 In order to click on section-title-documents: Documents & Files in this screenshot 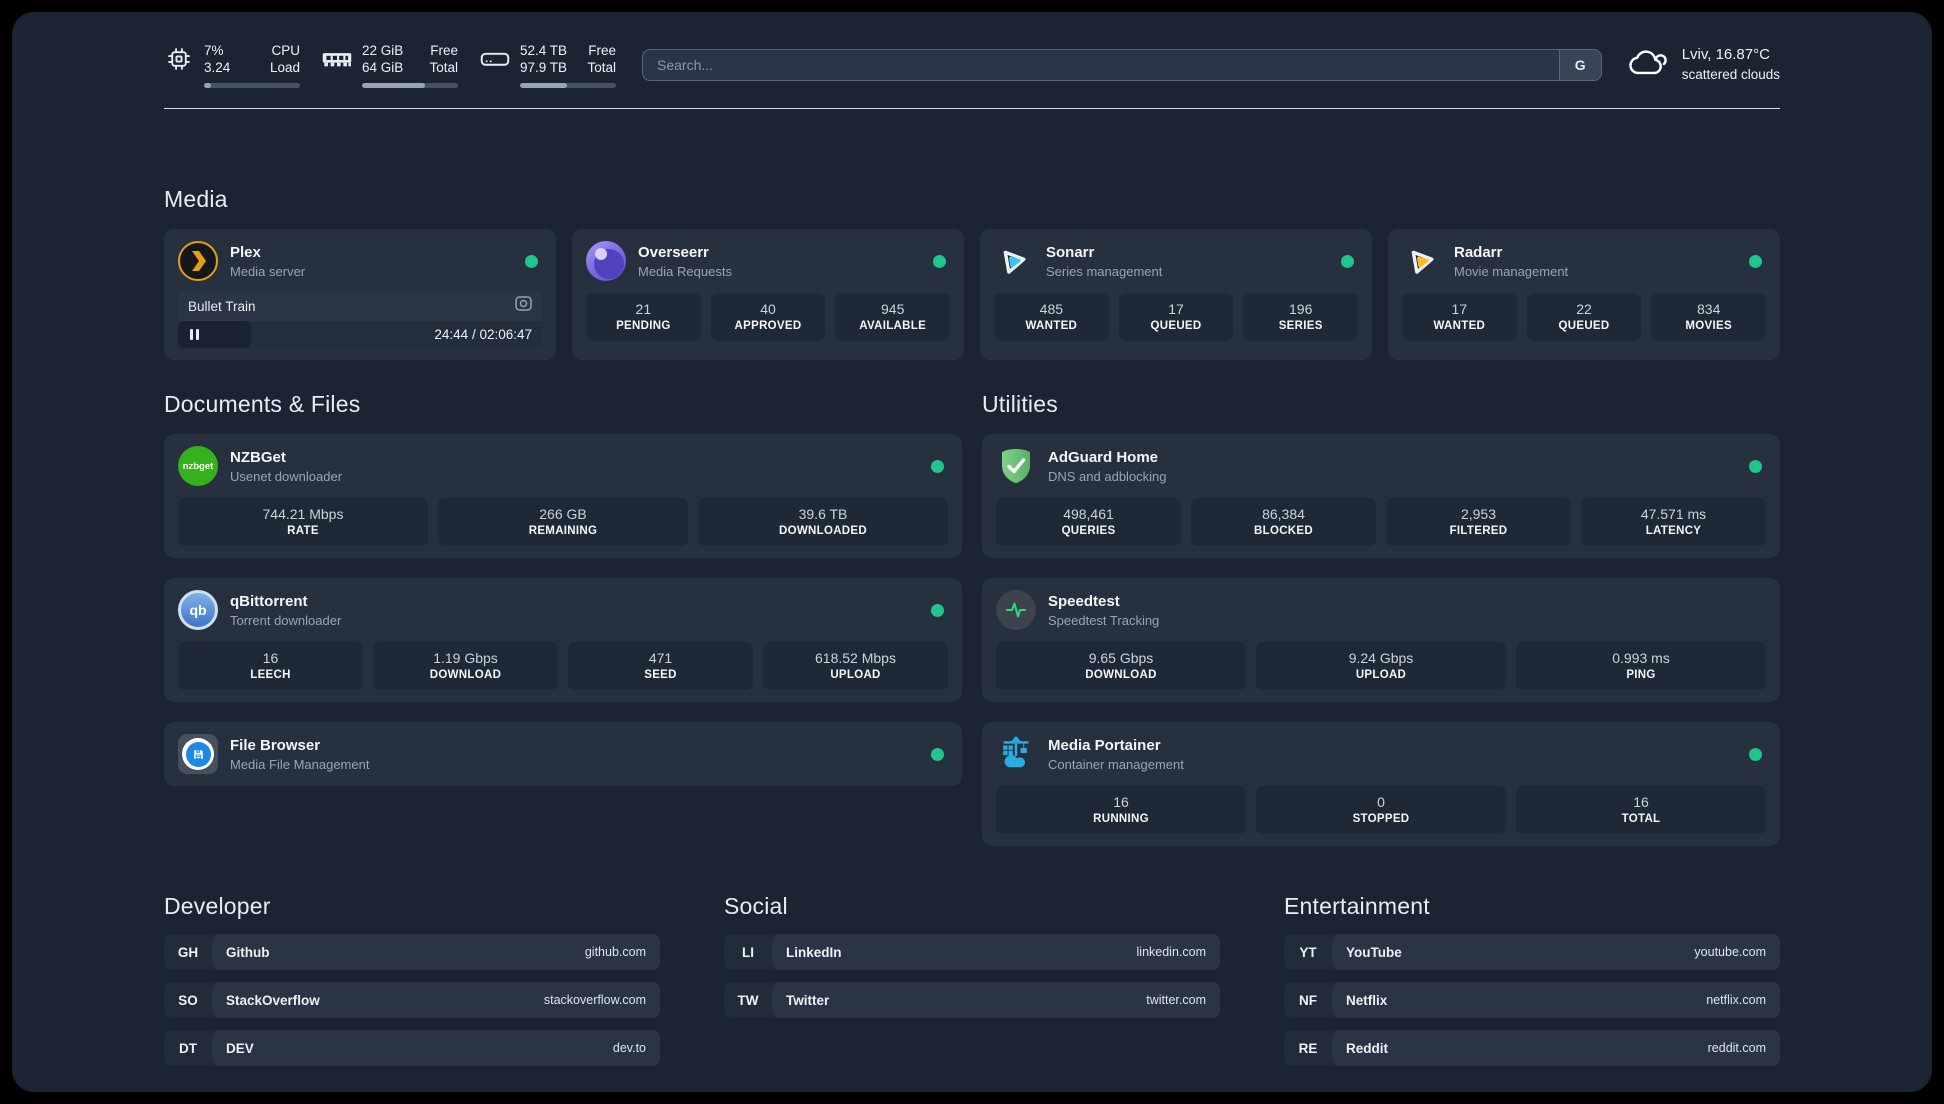, I will do `click(262, 404)`.